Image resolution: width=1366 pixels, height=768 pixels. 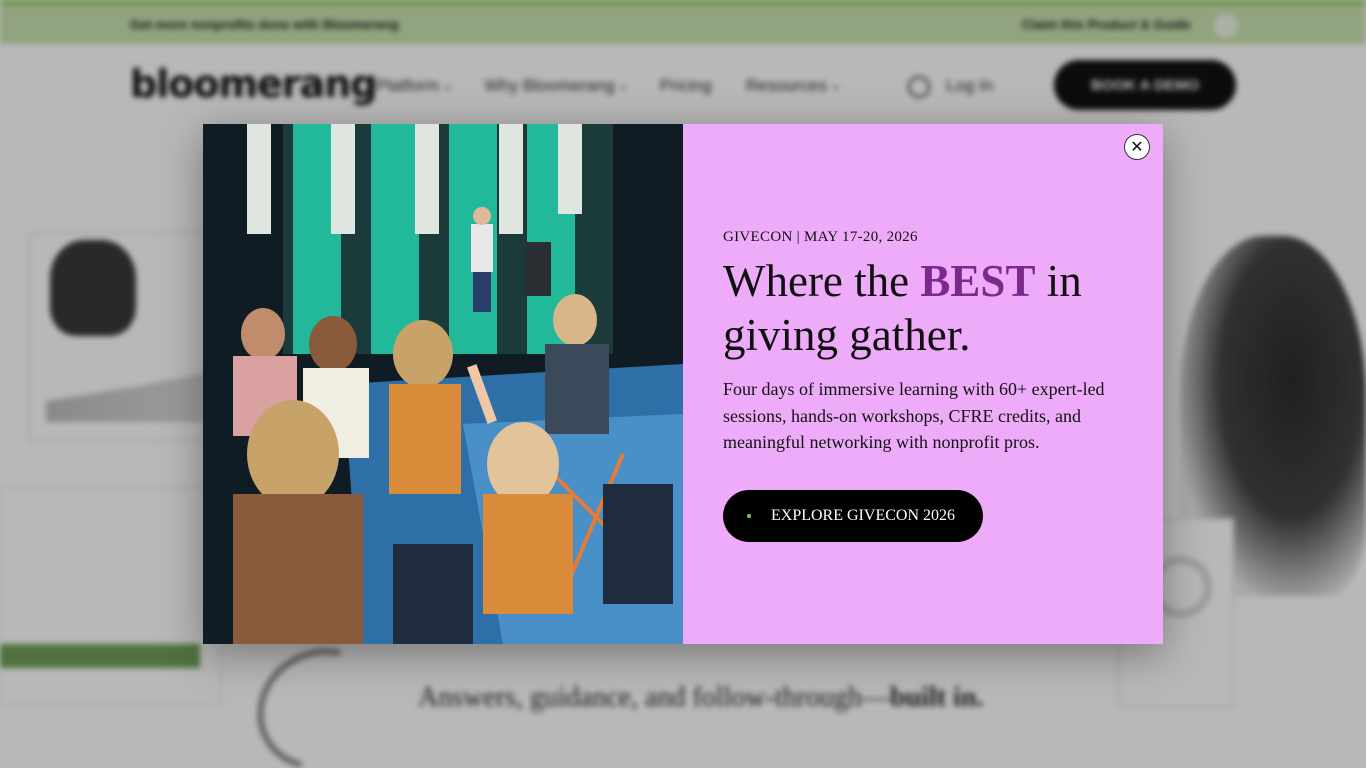 I want to click on explore-givecon-button: EXPLORE GIVECON 2026, so click(x=853, y=516).